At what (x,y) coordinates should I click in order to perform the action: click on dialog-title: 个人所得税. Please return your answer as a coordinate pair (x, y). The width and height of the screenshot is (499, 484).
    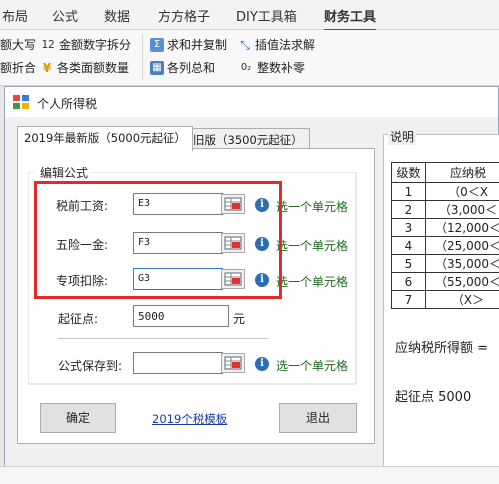
    Looking at the image, I should click on (67, 104).